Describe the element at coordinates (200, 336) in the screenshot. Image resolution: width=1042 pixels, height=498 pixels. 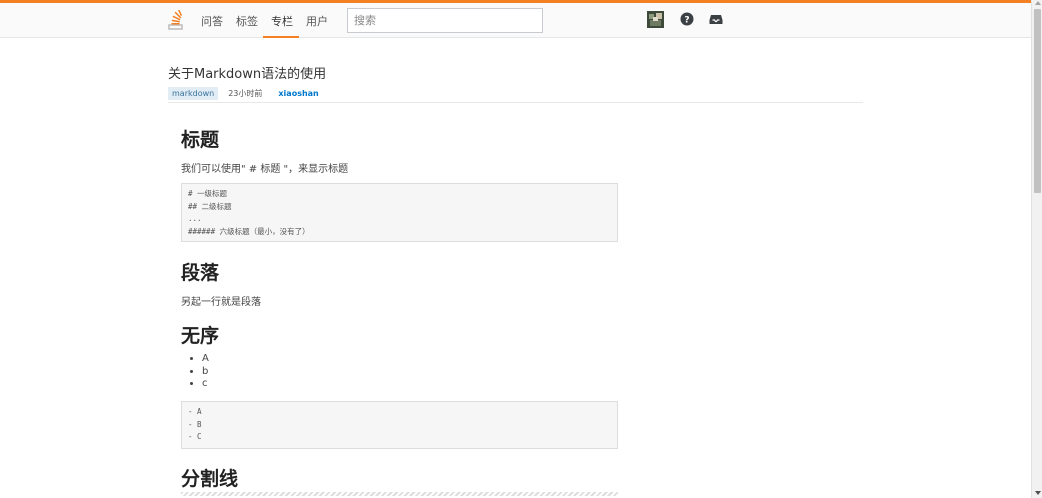
I see `section-unordered-title: 无序` at that location.